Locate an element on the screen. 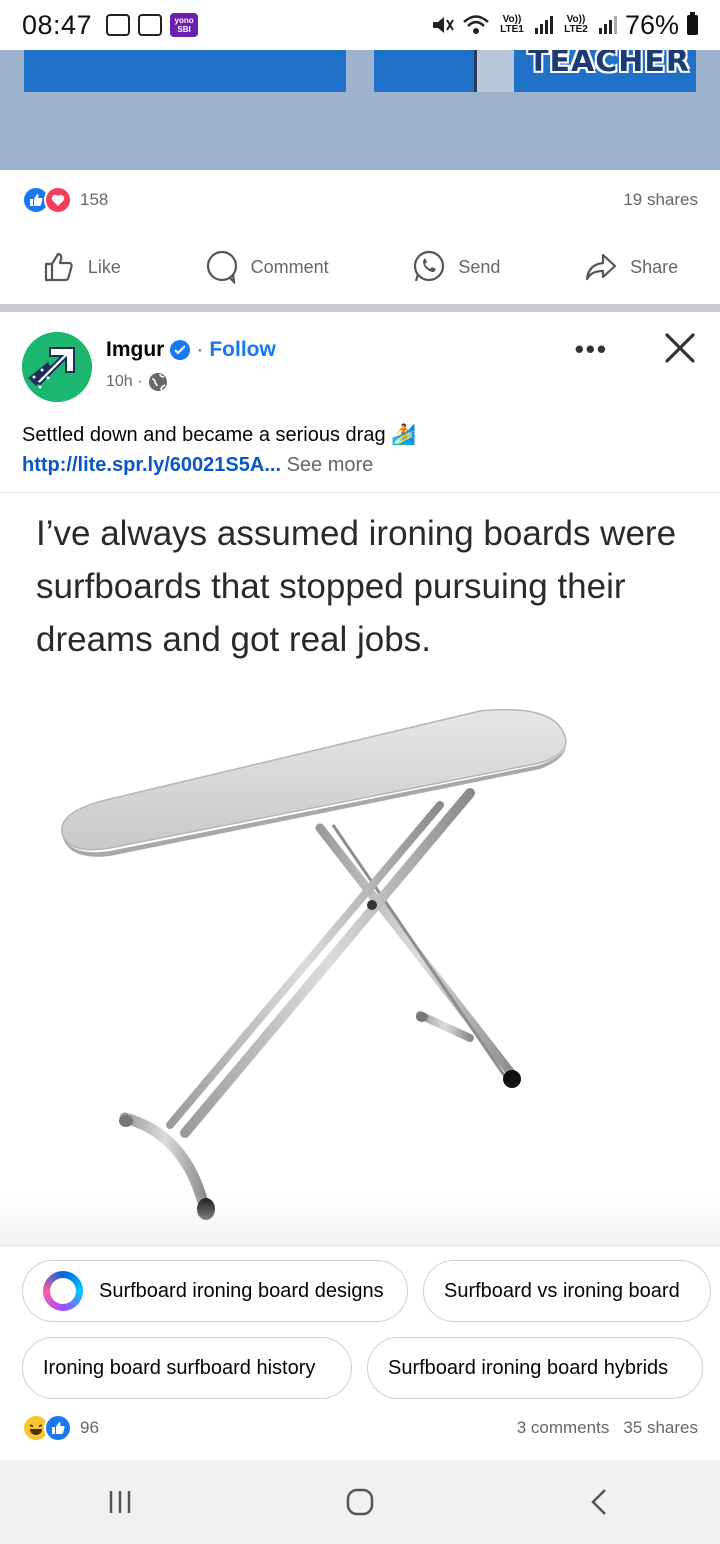 Image resolution: width=720 pixels, height=1544 pixels. like-reaction-icon is located at coordinates (58, 1428).